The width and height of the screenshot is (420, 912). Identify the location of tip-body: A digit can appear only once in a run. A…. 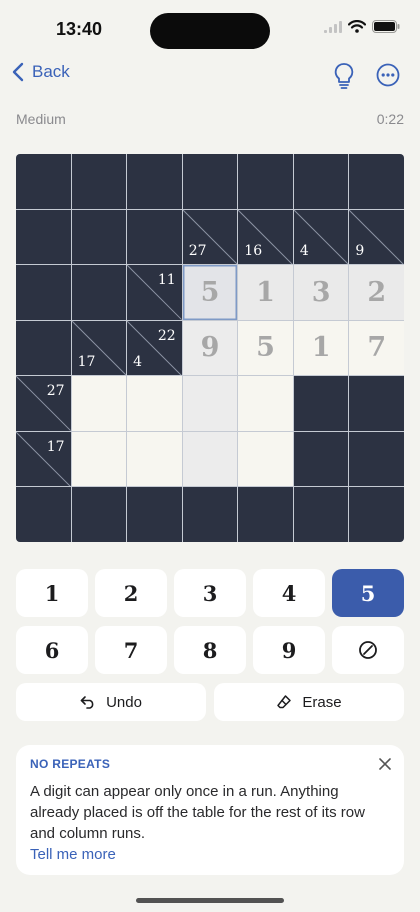
(197, 812).